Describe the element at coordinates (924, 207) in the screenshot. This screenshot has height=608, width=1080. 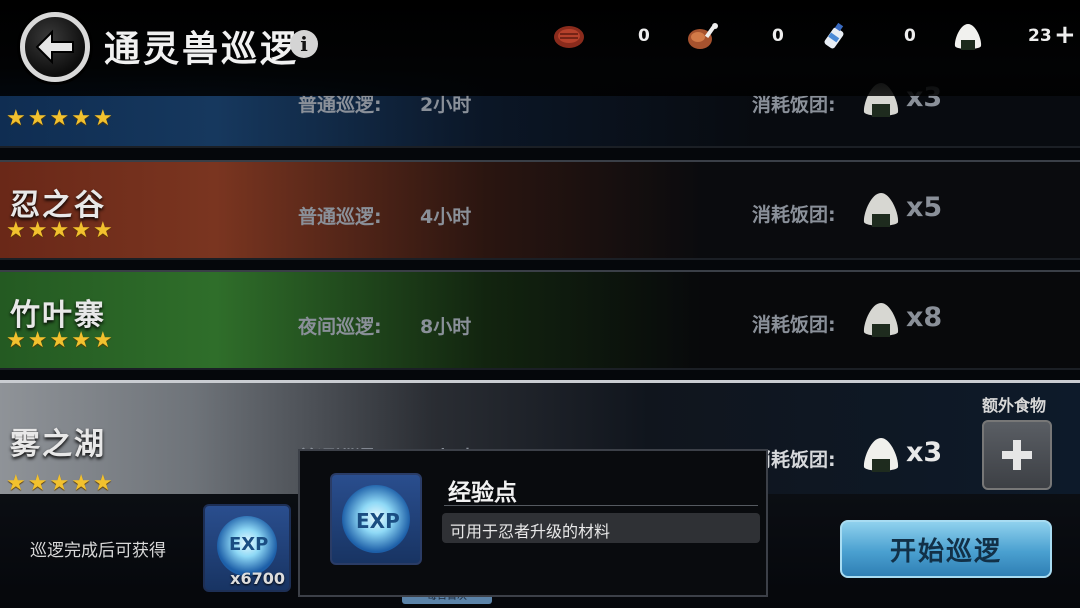
I see `cost-quantity: x5` at that location.